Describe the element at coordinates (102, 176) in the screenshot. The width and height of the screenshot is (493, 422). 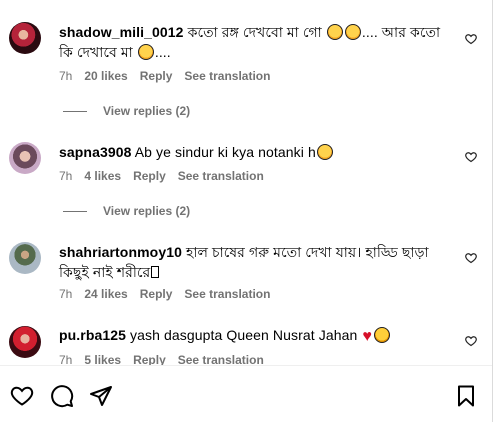
I see `comment-likes: 4 likes` at that location.